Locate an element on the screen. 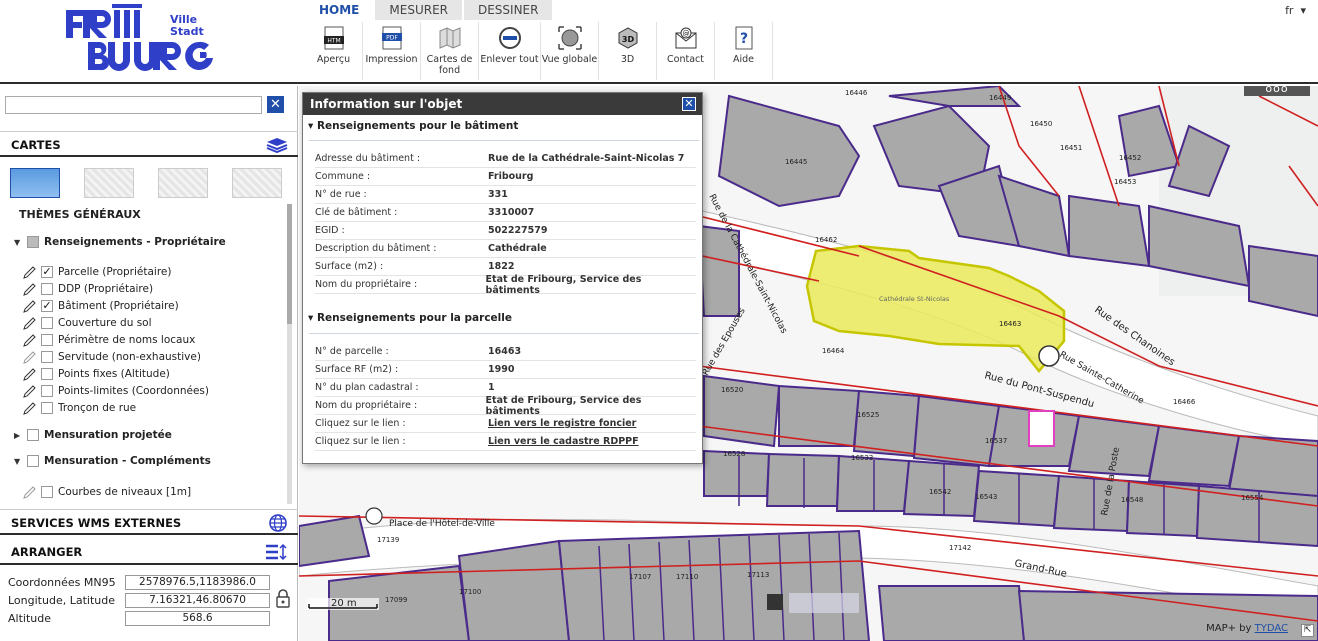 This screenshot has height=641, width=1318. svg-text: HTM is located at coordinates (333, 41).